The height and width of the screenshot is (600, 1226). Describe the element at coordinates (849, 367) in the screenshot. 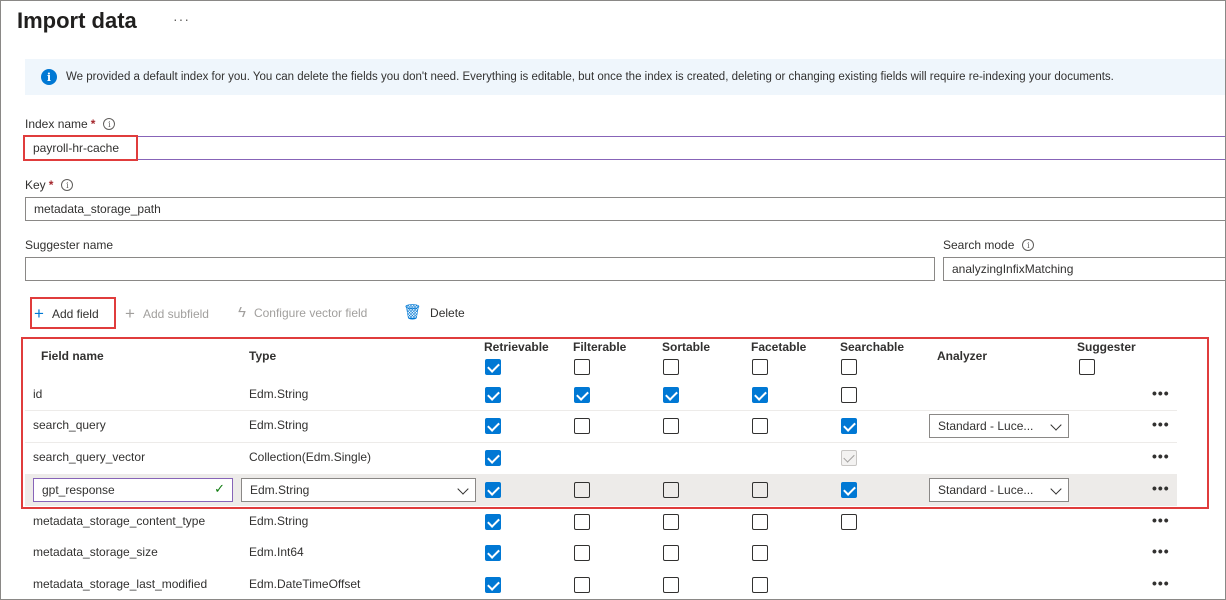

I see `header-checkbox-searchable` at that location.